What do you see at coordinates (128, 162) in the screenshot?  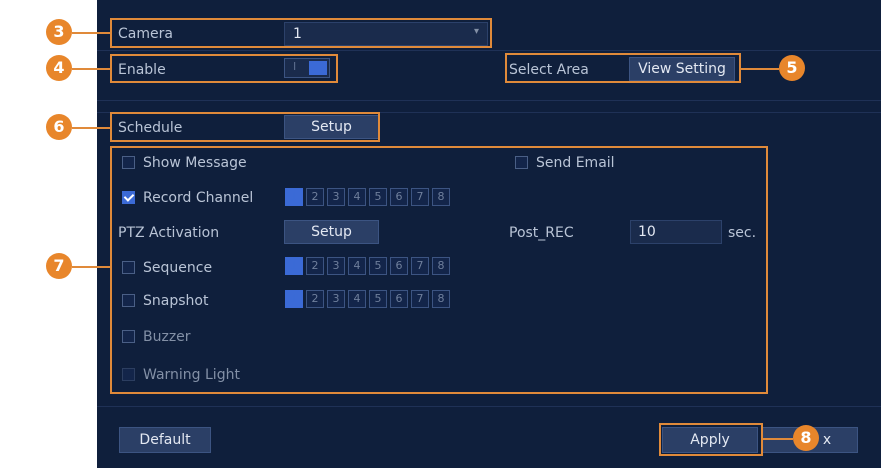 I see `show-message-checkbox` at bounding box center [128, 162].